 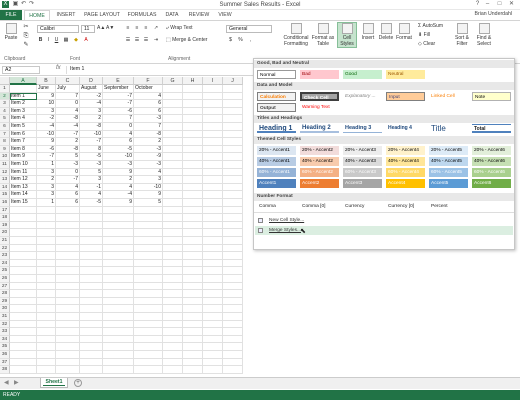 I want to click on shrink-font-icon: A▼, so click(x=110, y=28).